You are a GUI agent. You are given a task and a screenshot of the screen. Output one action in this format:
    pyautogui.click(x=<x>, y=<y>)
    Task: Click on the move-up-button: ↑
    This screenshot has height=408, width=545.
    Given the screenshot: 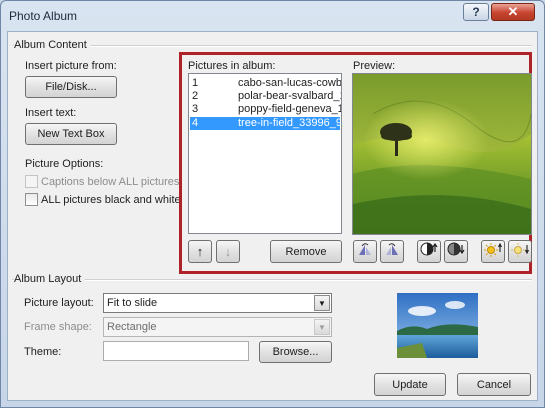 What is the action you would take?
    pyautogui.click(x=200, y=251)
    